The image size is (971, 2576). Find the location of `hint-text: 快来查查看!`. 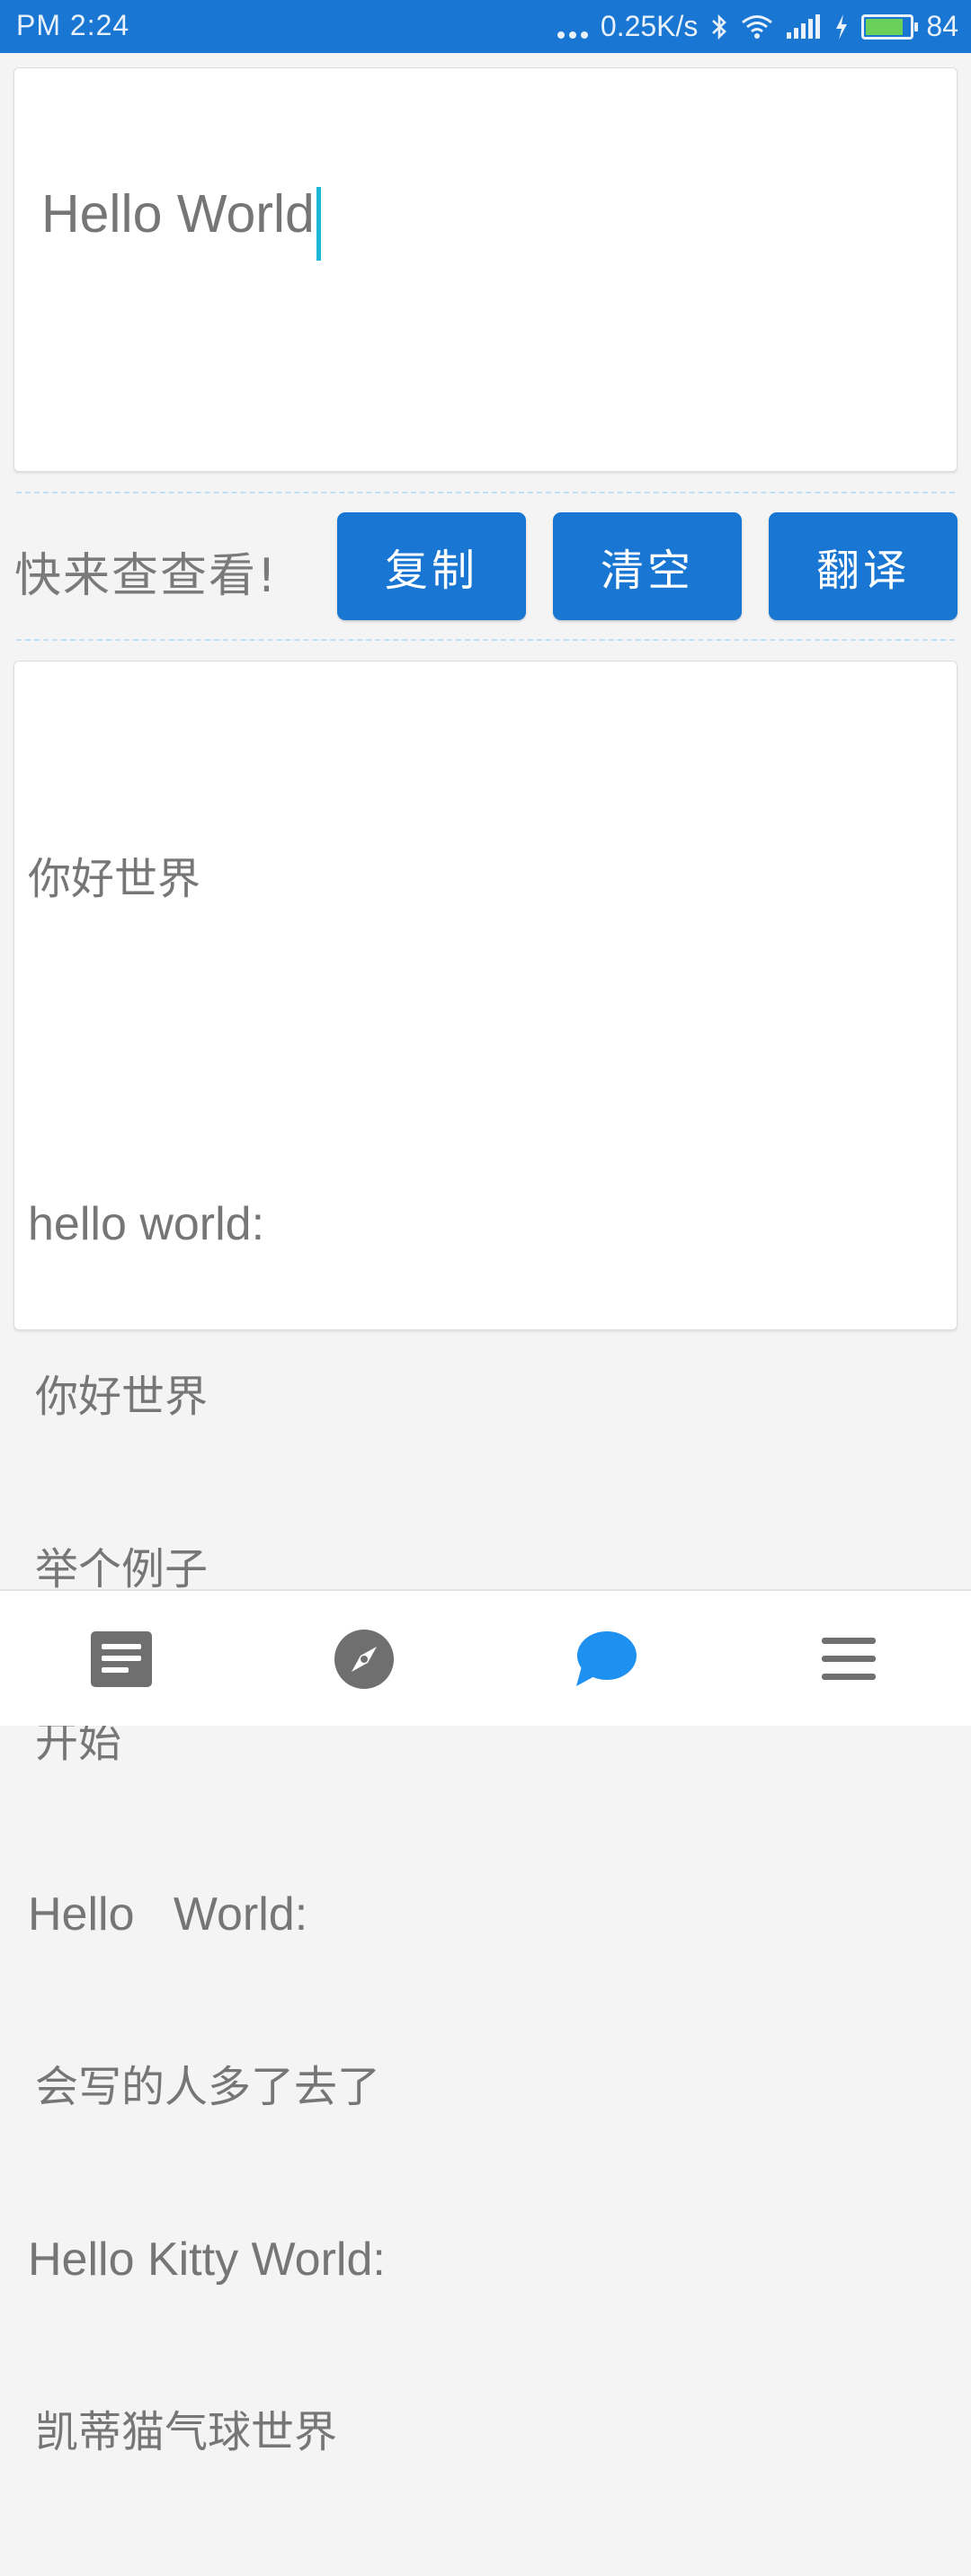

hint-text: 快来查查看! is located at coordinates (146, 576).